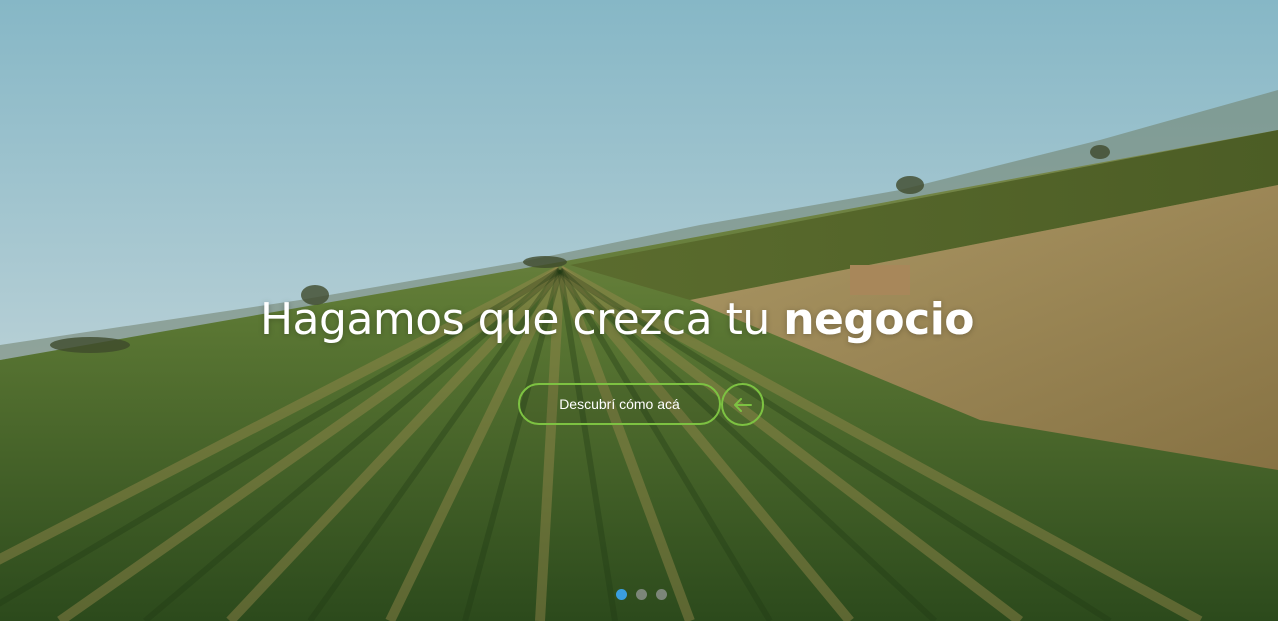 The height and width of the screenshot is (621, 1278). I want to click on hero-headline: Hagamos que crezca tu negocio, so click(617, 320).